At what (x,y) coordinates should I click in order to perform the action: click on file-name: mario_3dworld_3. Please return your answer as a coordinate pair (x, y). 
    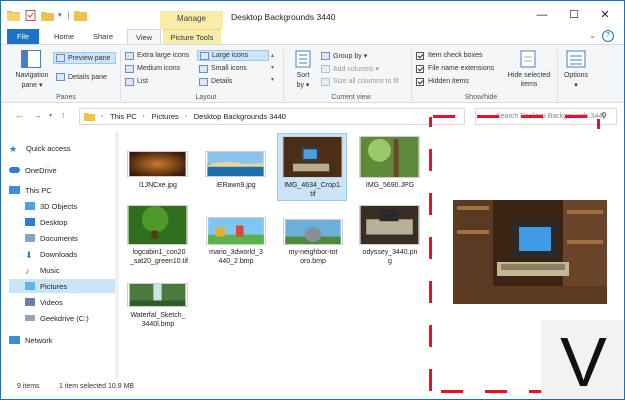
    Looking at the image, I should click on (236, 252).